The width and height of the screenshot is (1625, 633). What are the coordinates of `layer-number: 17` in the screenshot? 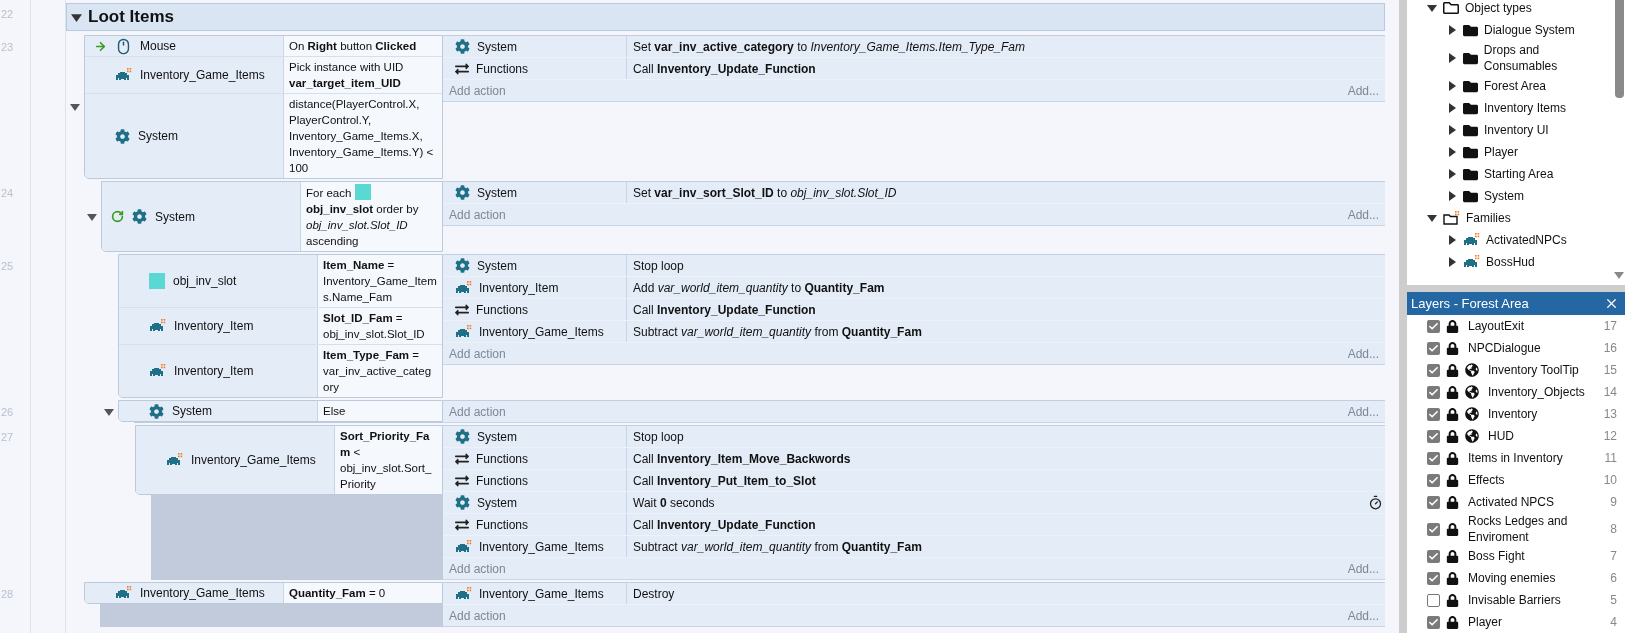 It's located at (1609, 326).